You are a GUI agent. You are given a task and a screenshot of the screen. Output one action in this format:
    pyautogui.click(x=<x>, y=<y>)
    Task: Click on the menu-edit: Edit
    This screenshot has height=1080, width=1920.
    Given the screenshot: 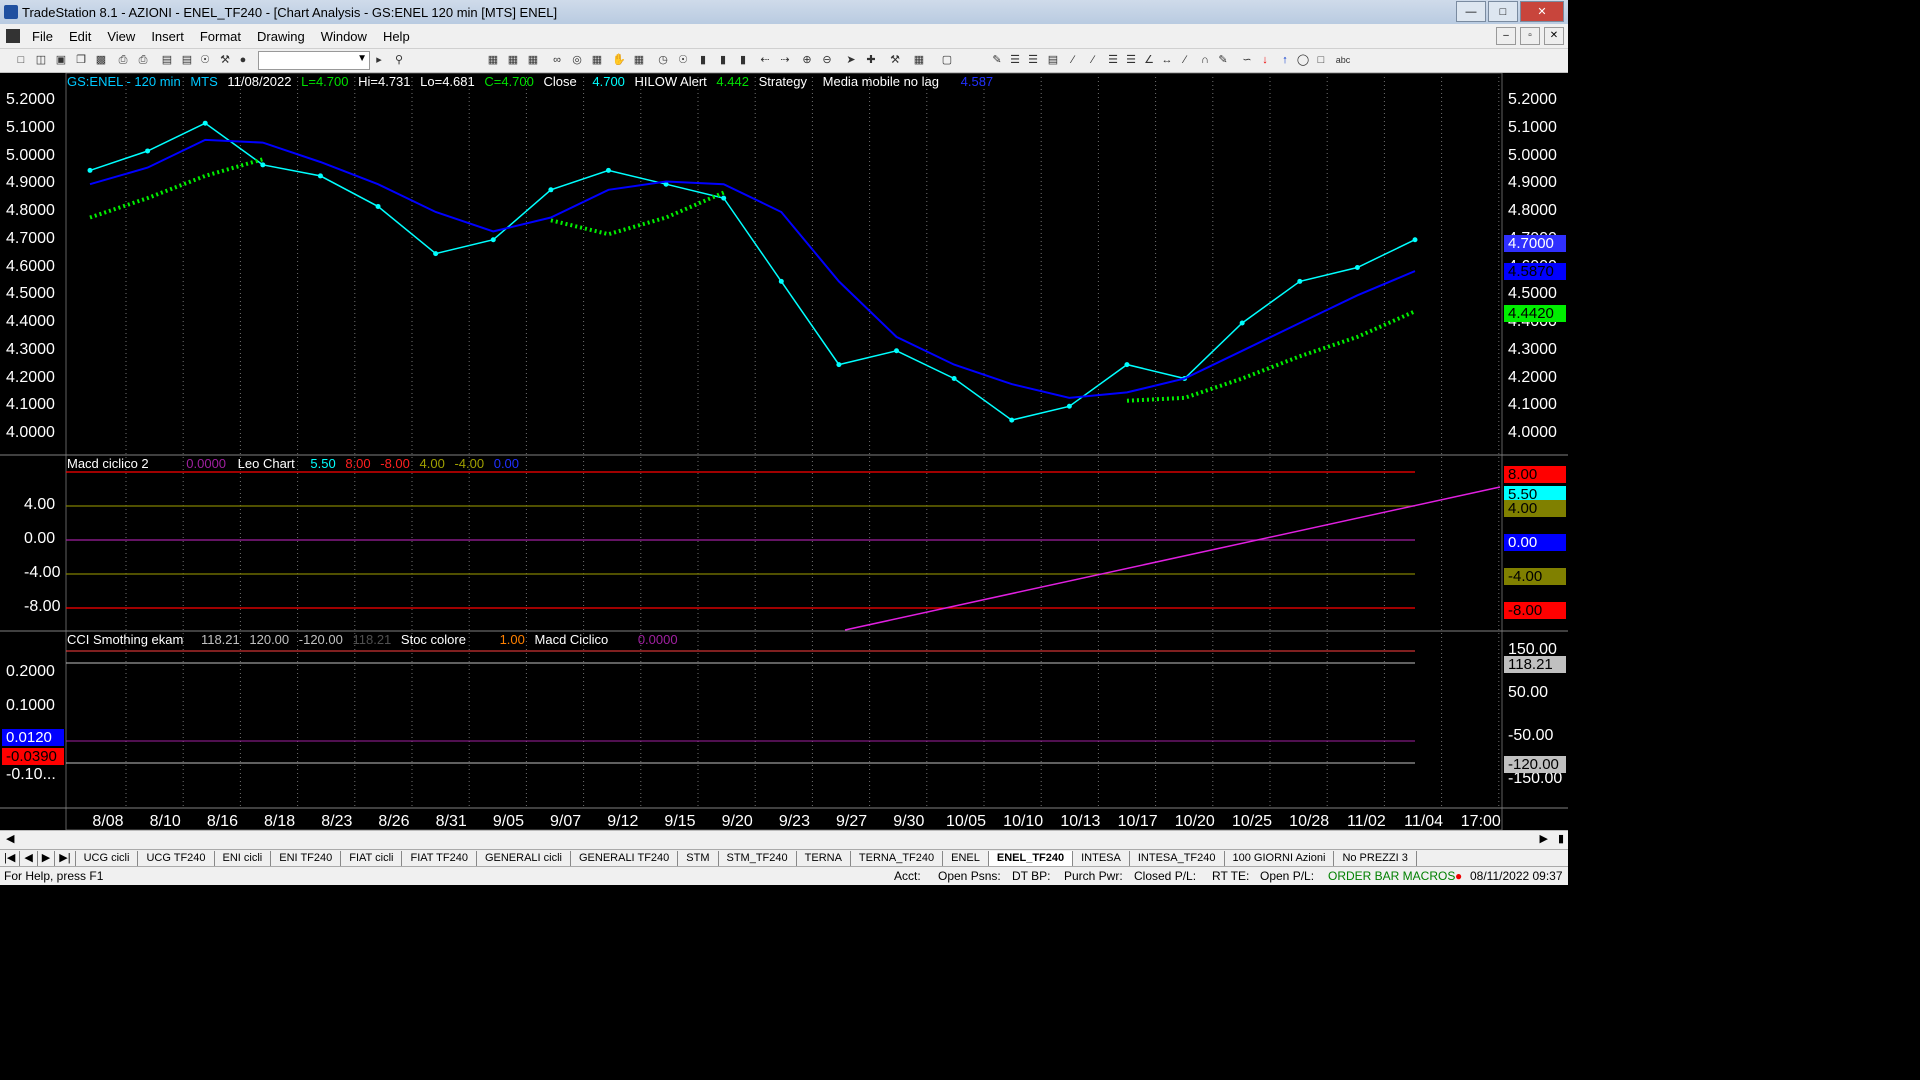 What is the action you would take?
    pyautogui.click(x=80, y=36)
    